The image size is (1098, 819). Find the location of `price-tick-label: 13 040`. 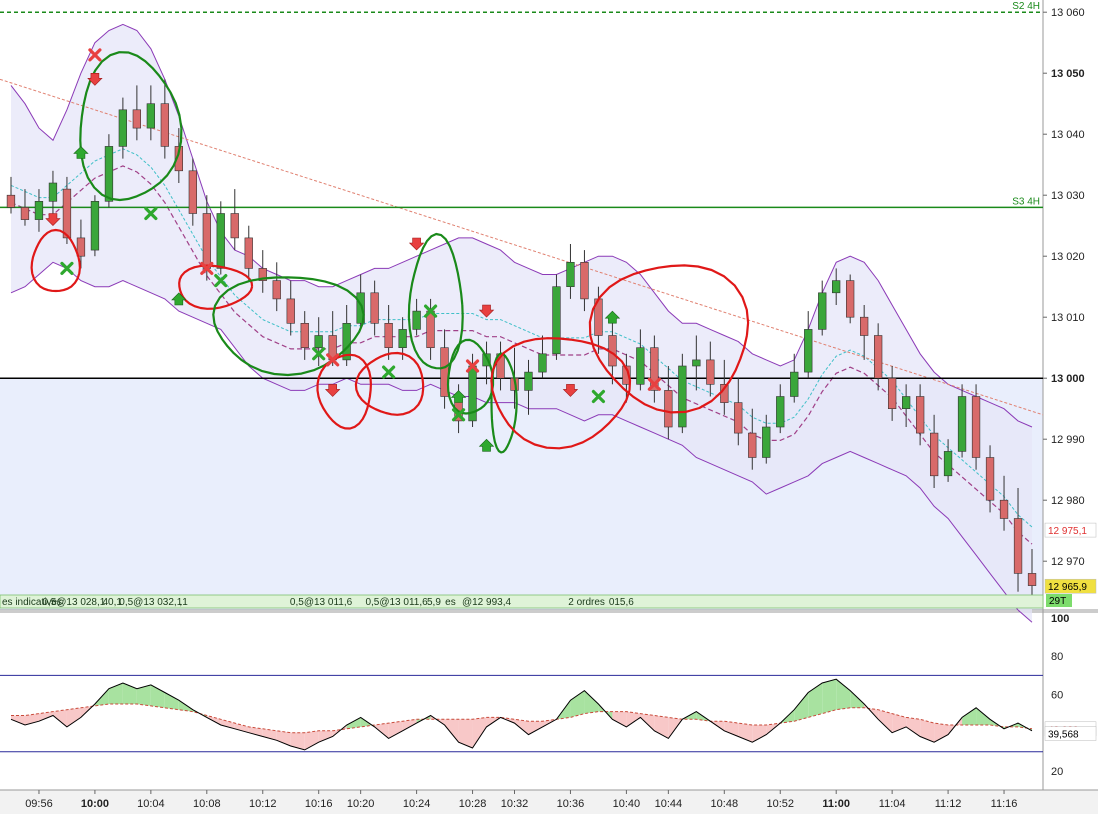

price-tick-label: 13 040 is located at coordinates (1068, 135).